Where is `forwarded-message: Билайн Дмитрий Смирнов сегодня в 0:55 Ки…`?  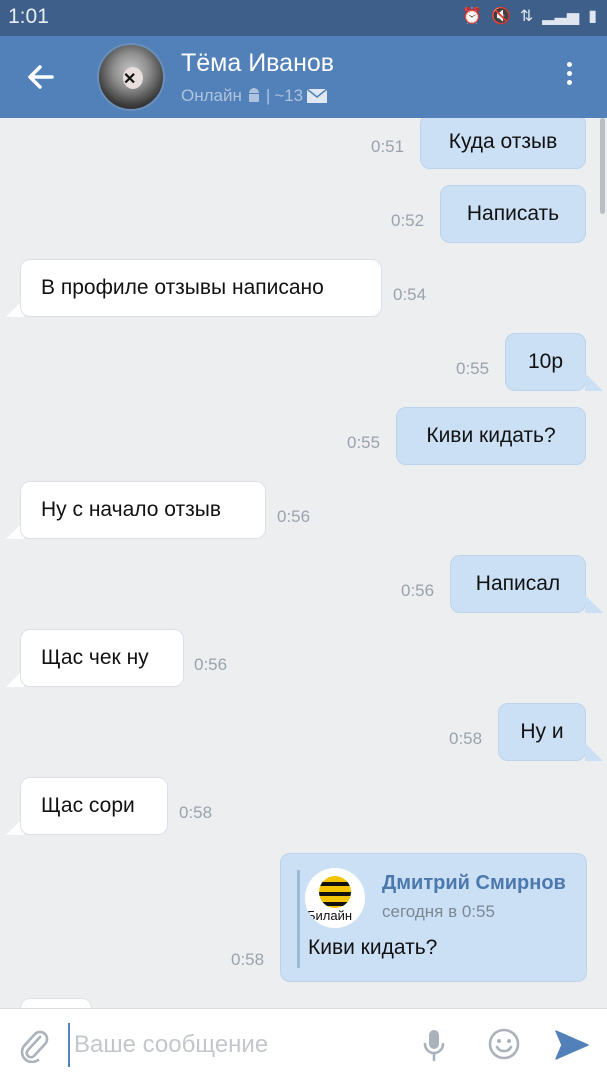
forwarded-message: Билайн Дмитрий Смирнов сегодня в 0:55 Ки… is located at coordinates (433, 917).